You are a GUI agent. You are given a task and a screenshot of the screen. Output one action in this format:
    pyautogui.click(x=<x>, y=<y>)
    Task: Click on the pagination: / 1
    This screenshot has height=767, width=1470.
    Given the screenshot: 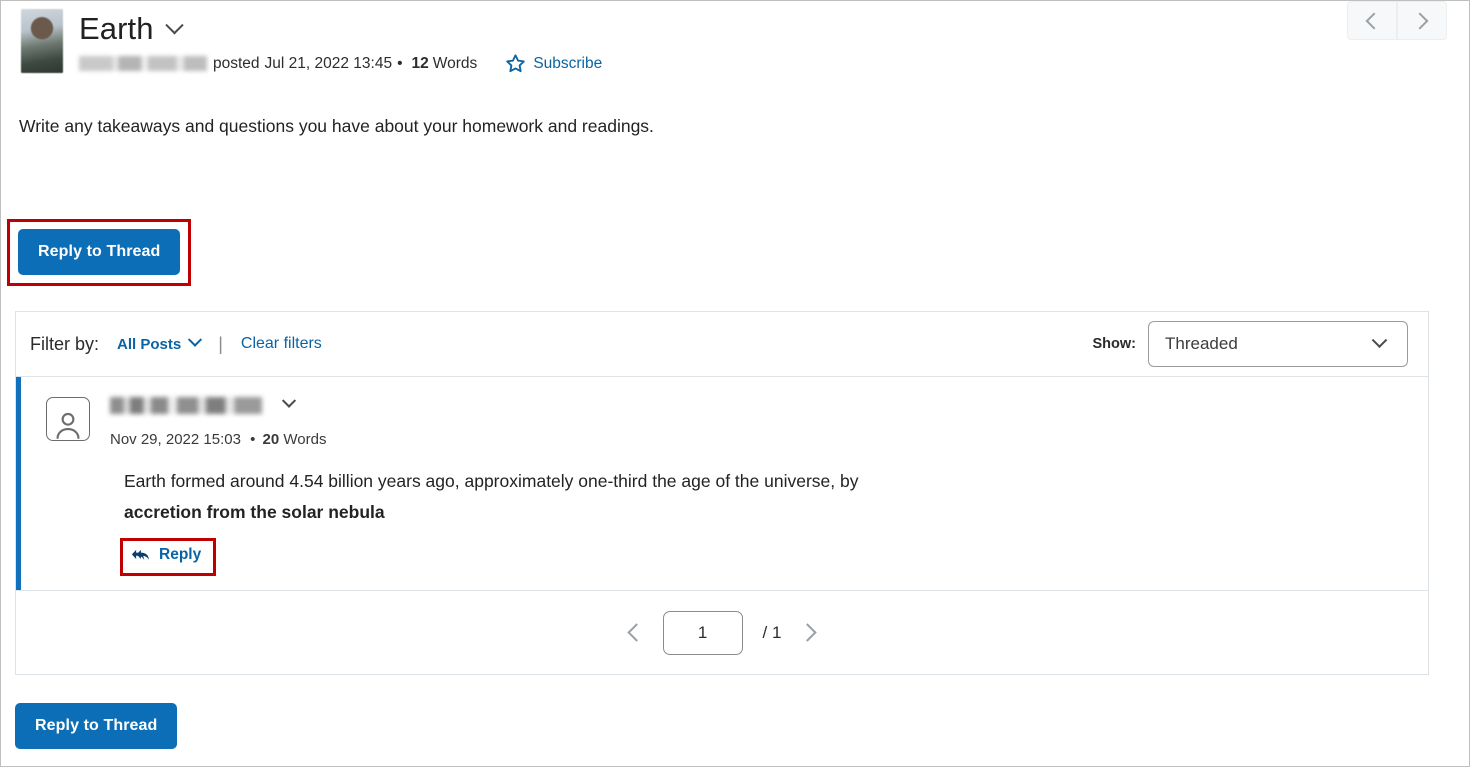 What is the action you would take?
    pyautogui.click(x=722, y=632)
    